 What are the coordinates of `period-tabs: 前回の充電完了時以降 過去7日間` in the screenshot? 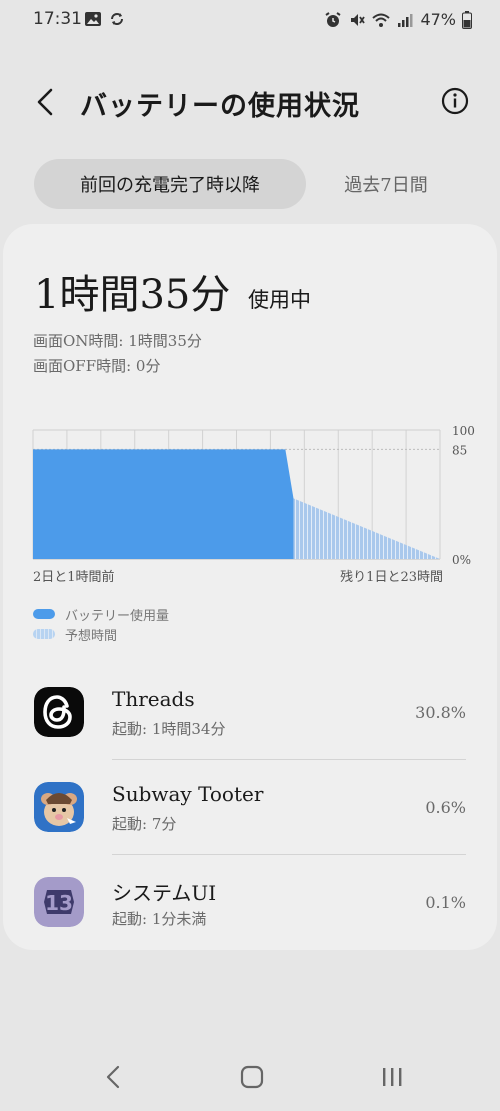 It's located at (254, 185).